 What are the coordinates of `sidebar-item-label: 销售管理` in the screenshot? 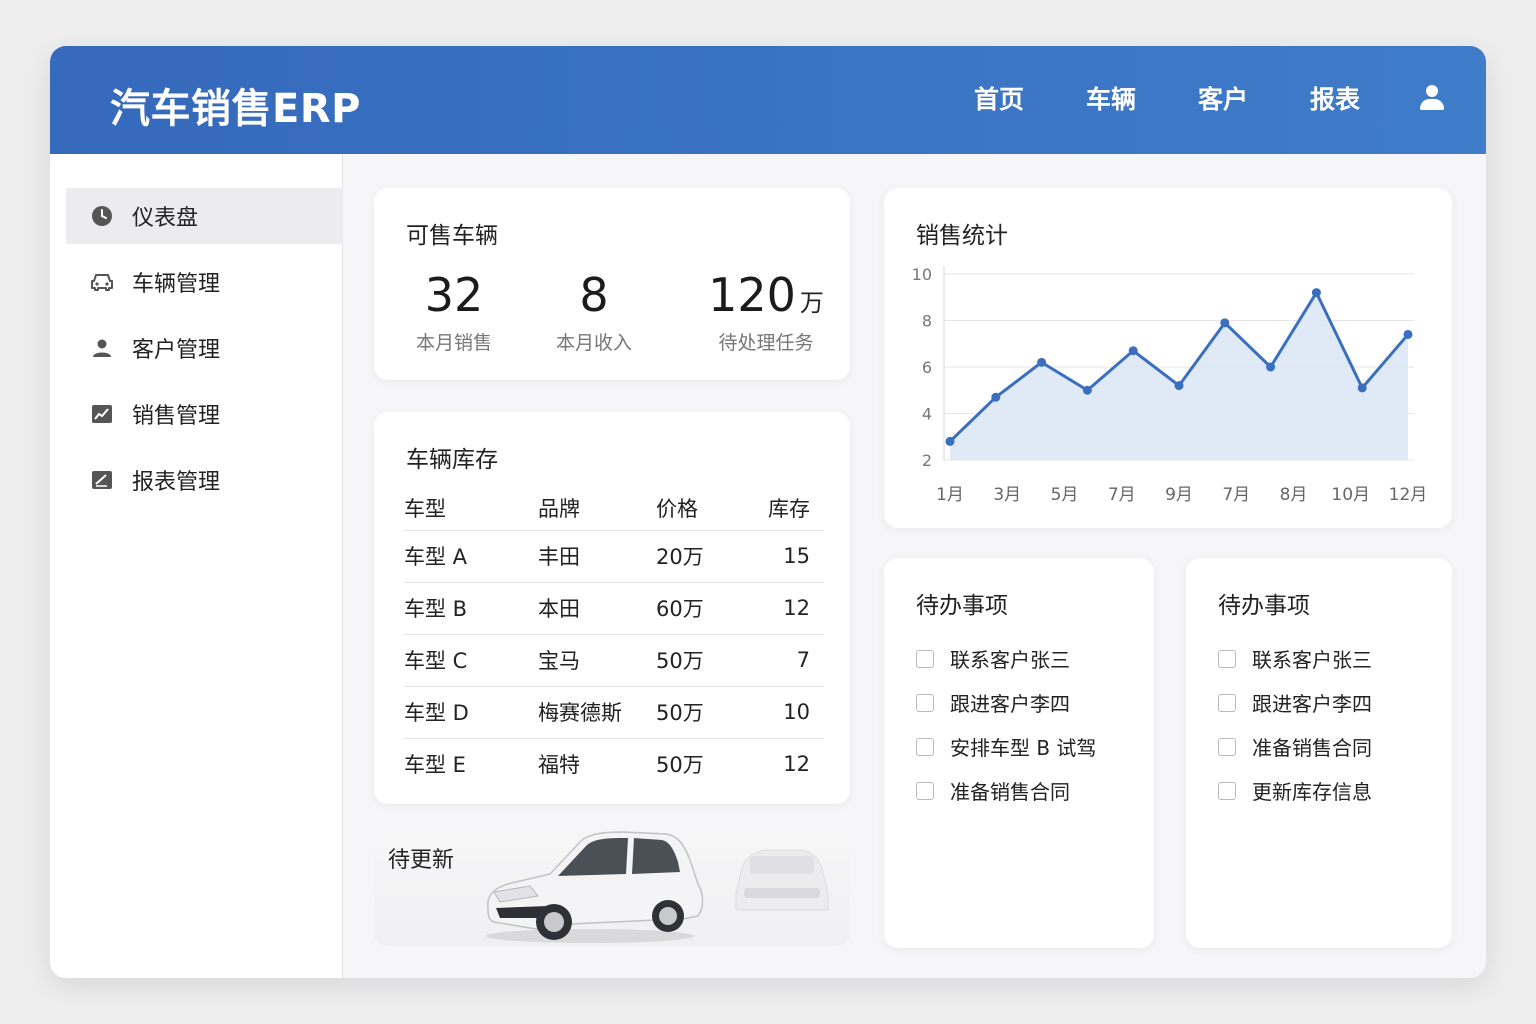 It's located at (176, 416).